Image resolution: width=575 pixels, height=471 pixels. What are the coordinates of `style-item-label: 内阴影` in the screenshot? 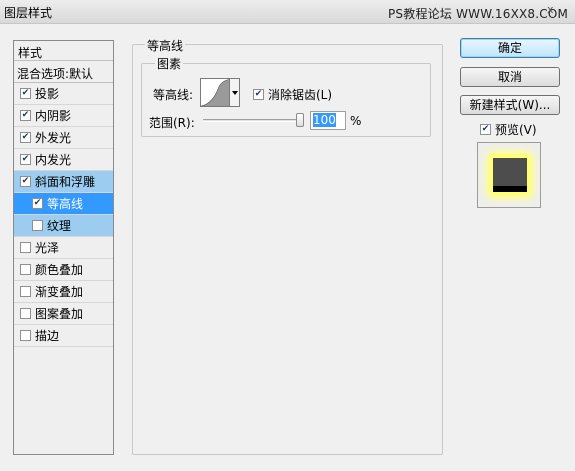 It's located at (53, 116).